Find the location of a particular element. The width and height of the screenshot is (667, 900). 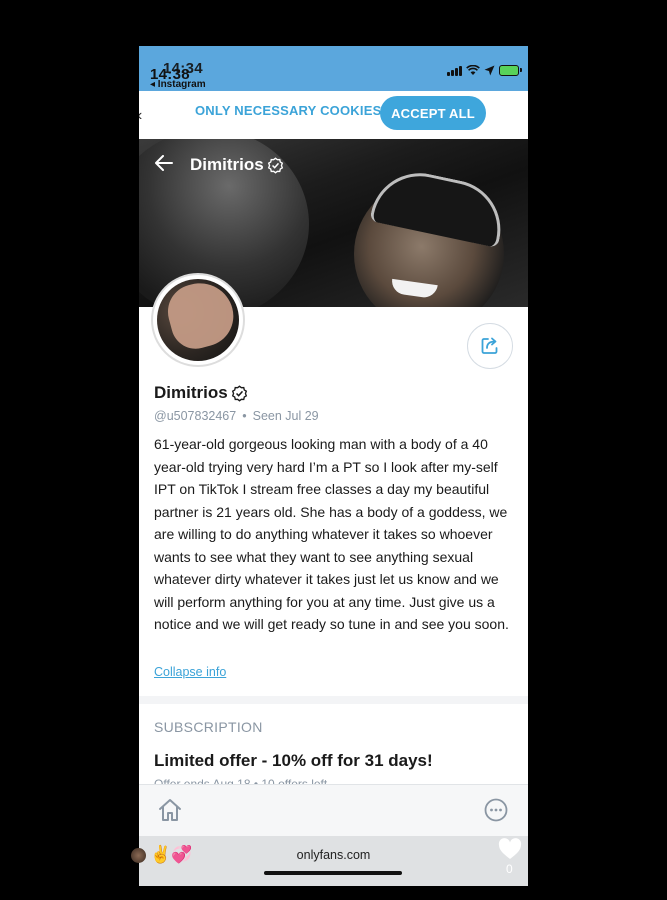

profile-meta: @u507832467 • Seen Jul 29 is located at coordinates (236, 416).